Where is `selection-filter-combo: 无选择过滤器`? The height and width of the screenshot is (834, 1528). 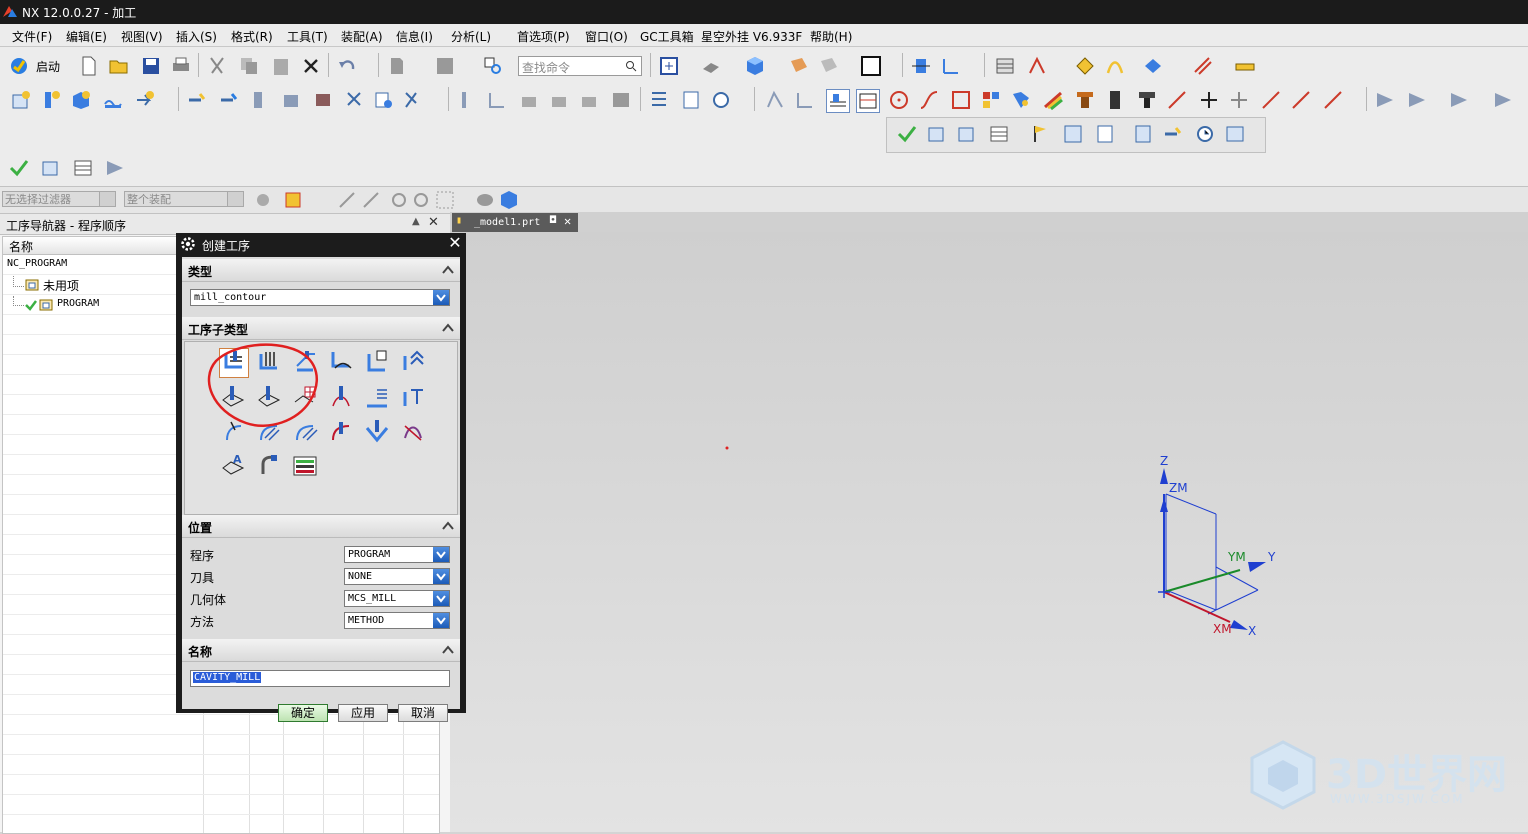 selection-filter-combo: 无选择过滤器 is located at coordinates (59, 199).